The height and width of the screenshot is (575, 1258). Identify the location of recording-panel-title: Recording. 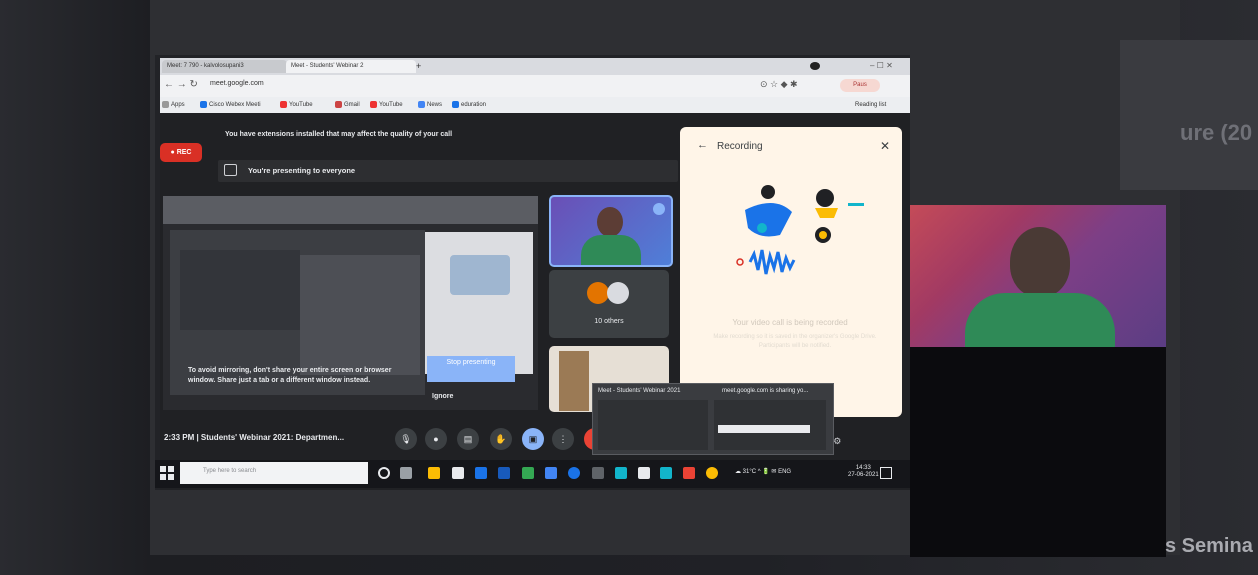
(740, 146).